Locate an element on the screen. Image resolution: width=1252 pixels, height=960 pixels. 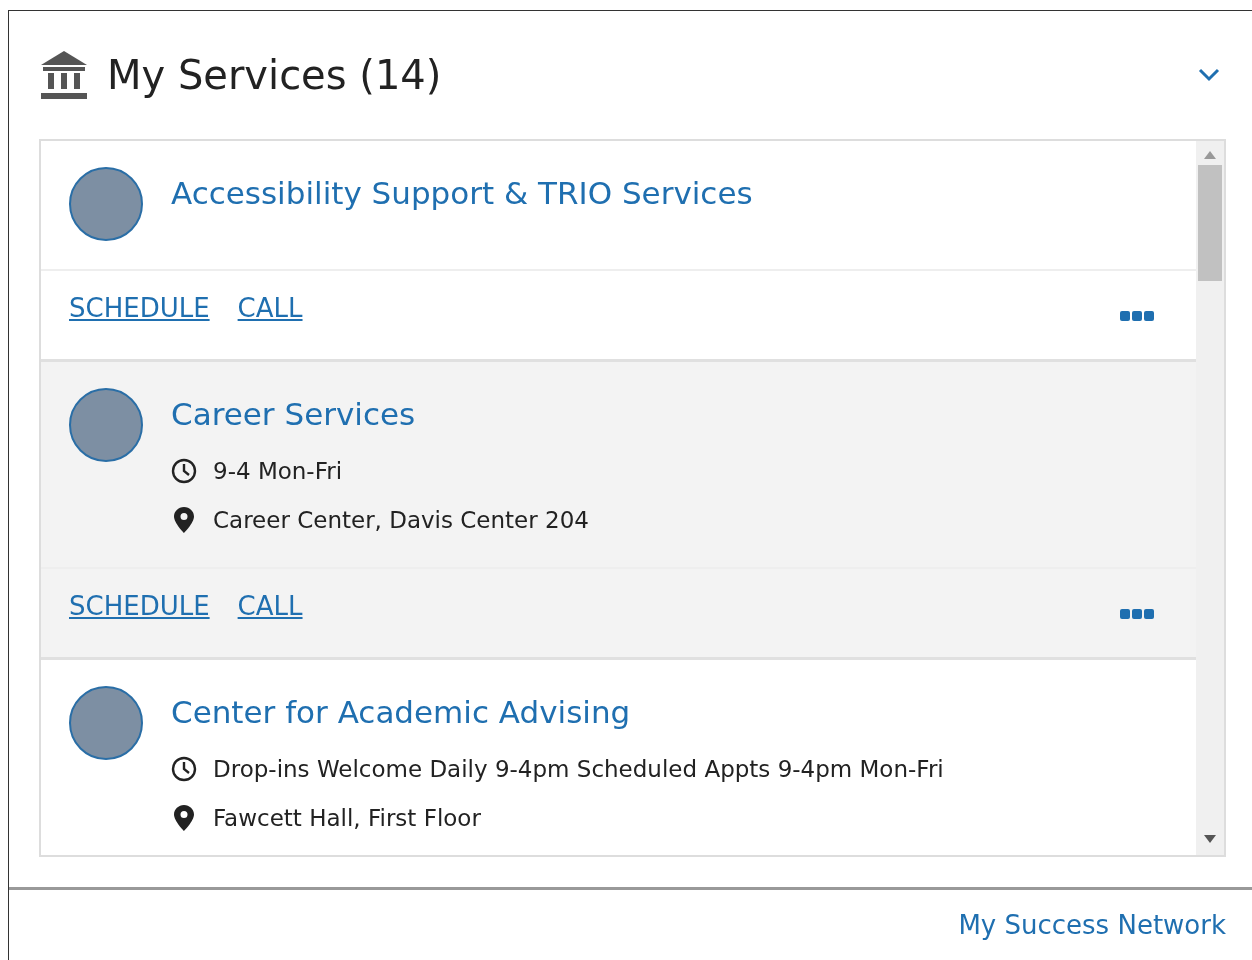
chevron-icon is located at coordinates (1209, 75).